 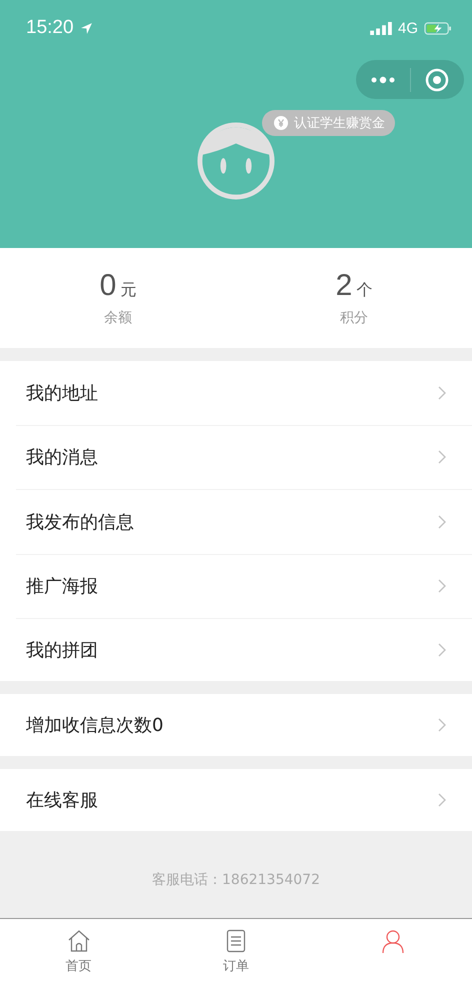 What do you see at coordinates (244, 393) in the screenshot?
I see `menu-item: 我的地址` at bounding box center [244, 393].